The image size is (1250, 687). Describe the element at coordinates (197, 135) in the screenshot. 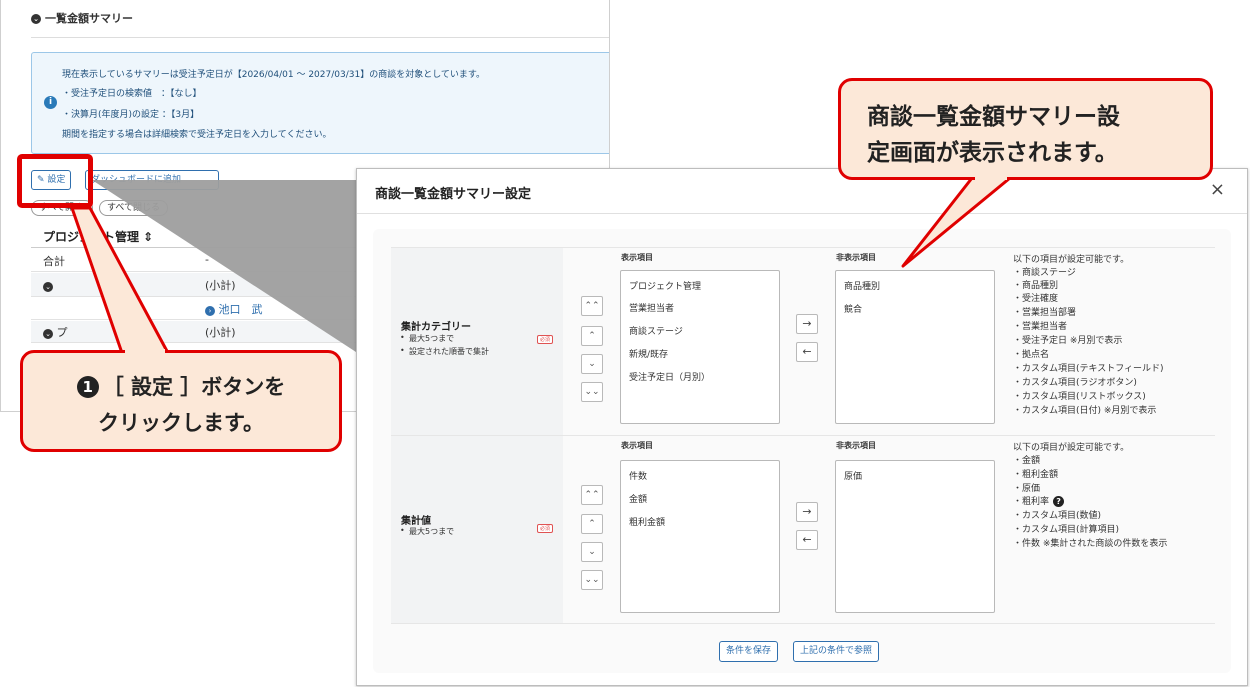

I see `info-line: 期間を指定する場合は詳細検索で受注予定日を入力してください。` at that location.